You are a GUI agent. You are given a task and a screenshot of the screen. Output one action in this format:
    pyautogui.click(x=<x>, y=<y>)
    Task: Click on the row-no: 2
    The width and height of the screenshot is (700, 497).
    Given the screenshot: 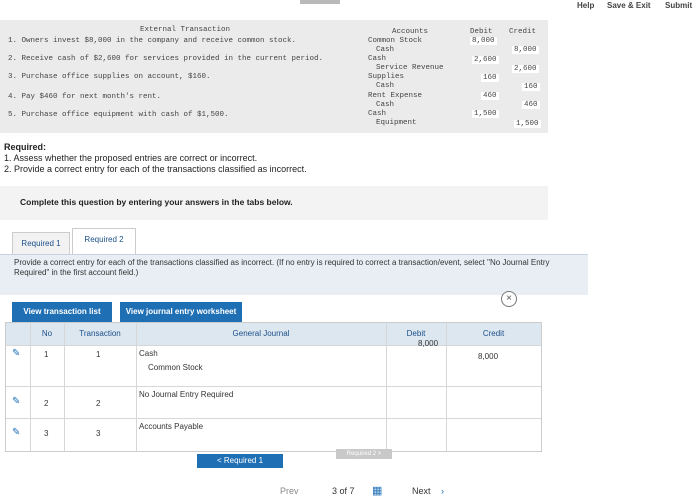 What is the action you would take?
    pyautogui.click(x=46, y=403)
    